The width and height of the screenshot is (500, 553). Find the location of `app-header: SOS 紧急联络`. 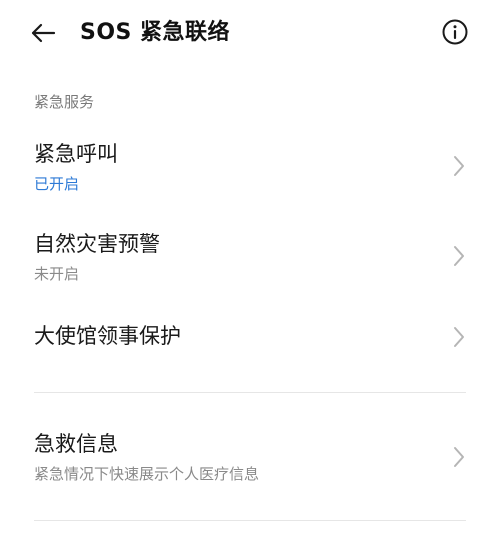

app-header: SOS 紧急联络 is located at coordinates (250, 33).